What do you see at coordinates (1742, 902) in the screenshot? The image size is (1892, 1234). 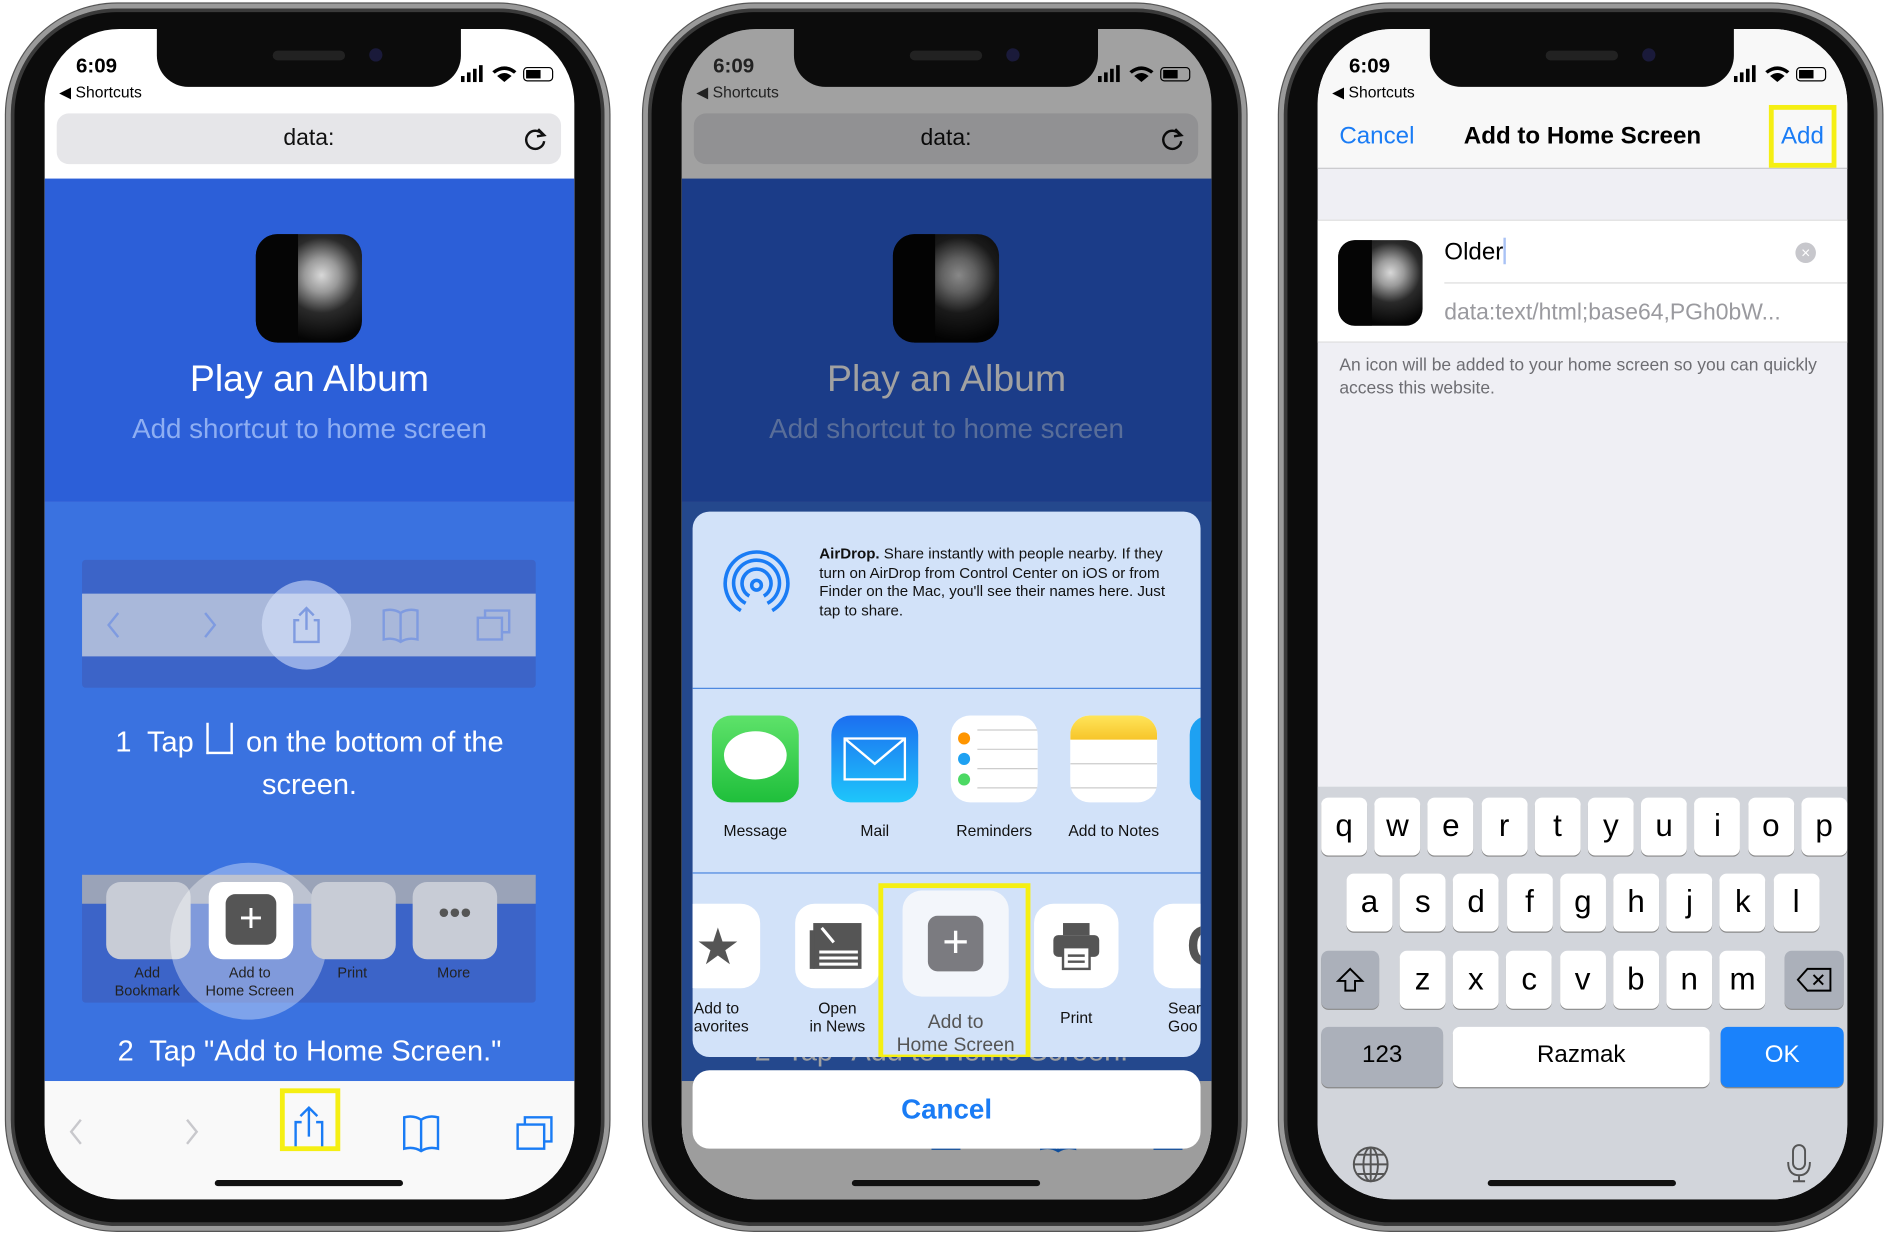 I see `key-k: k` at bounding box center [1742, 902].